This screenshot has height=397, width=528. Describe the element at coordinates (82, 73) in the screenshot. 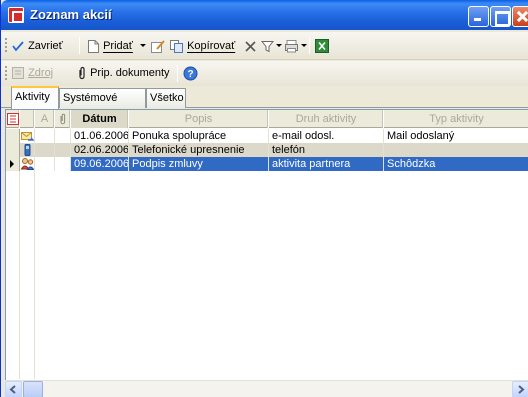

I see `paperclip-icon` at that location.